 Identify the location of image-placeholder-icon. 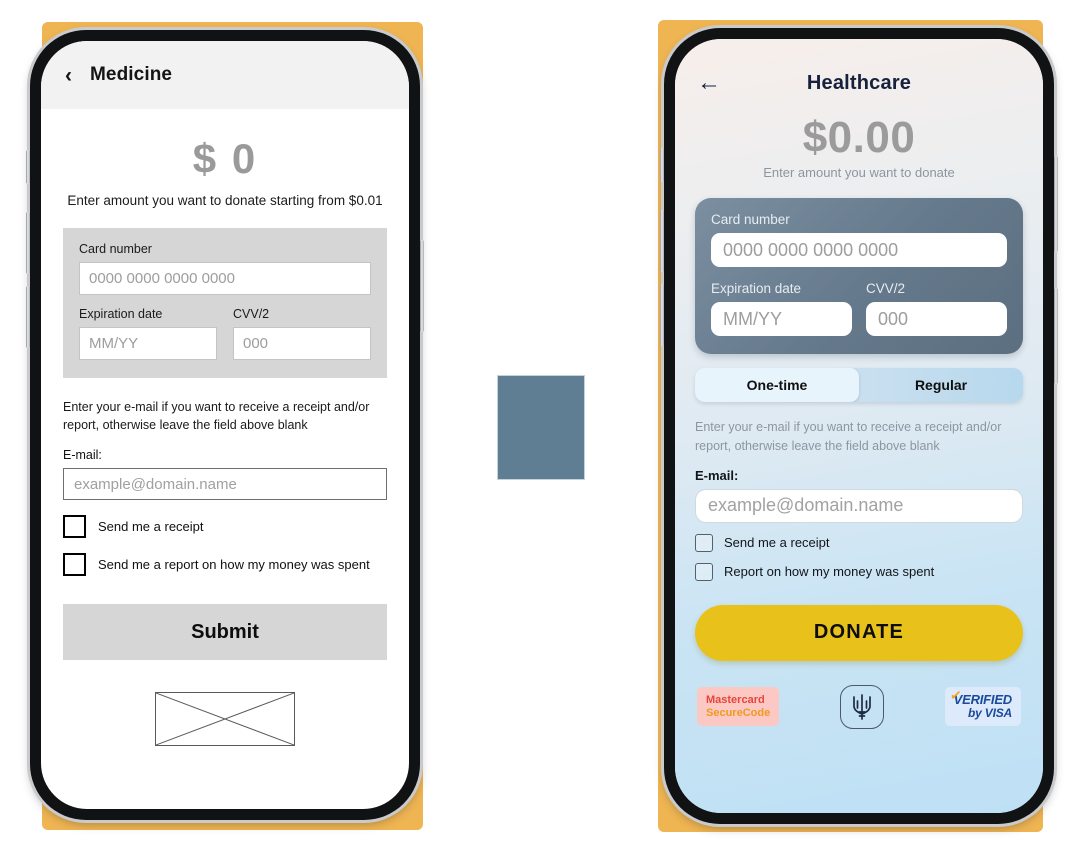
(225, 719).